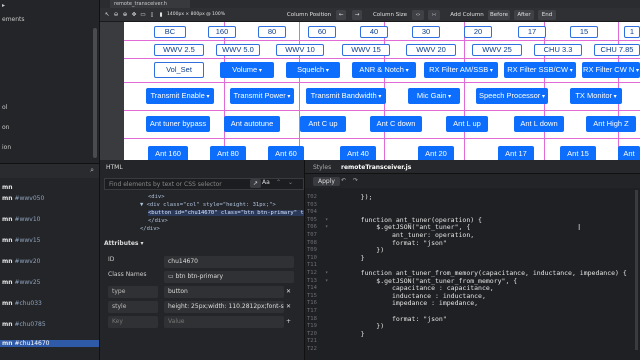  Describe the element at coordinates (322, 167) in the screenshot. I see `tab-styles: Styles` at that location.